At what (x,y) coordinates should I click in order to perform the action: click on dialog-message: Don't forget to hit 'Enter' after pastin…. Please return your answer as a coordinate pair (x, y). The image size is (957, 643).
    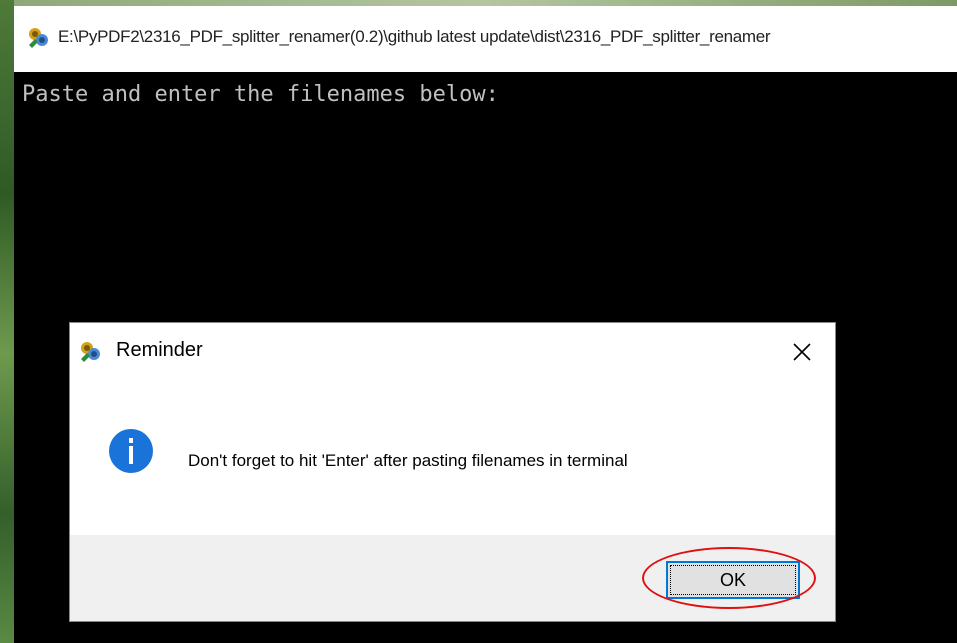
    Looking at the image, I should click on (408, 460).